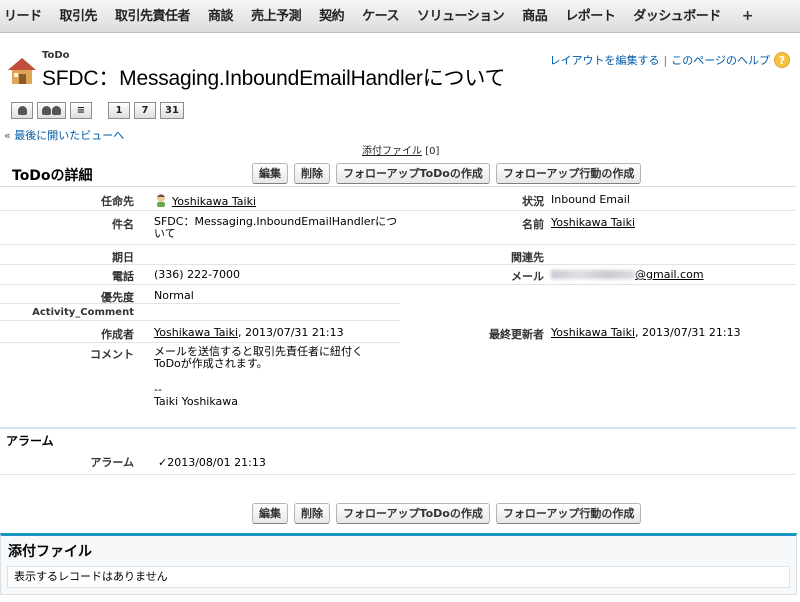 The width and height of the screenshot is (800, 602). I want to click on phone-value: (336) 222-7000, so click(197, 274).